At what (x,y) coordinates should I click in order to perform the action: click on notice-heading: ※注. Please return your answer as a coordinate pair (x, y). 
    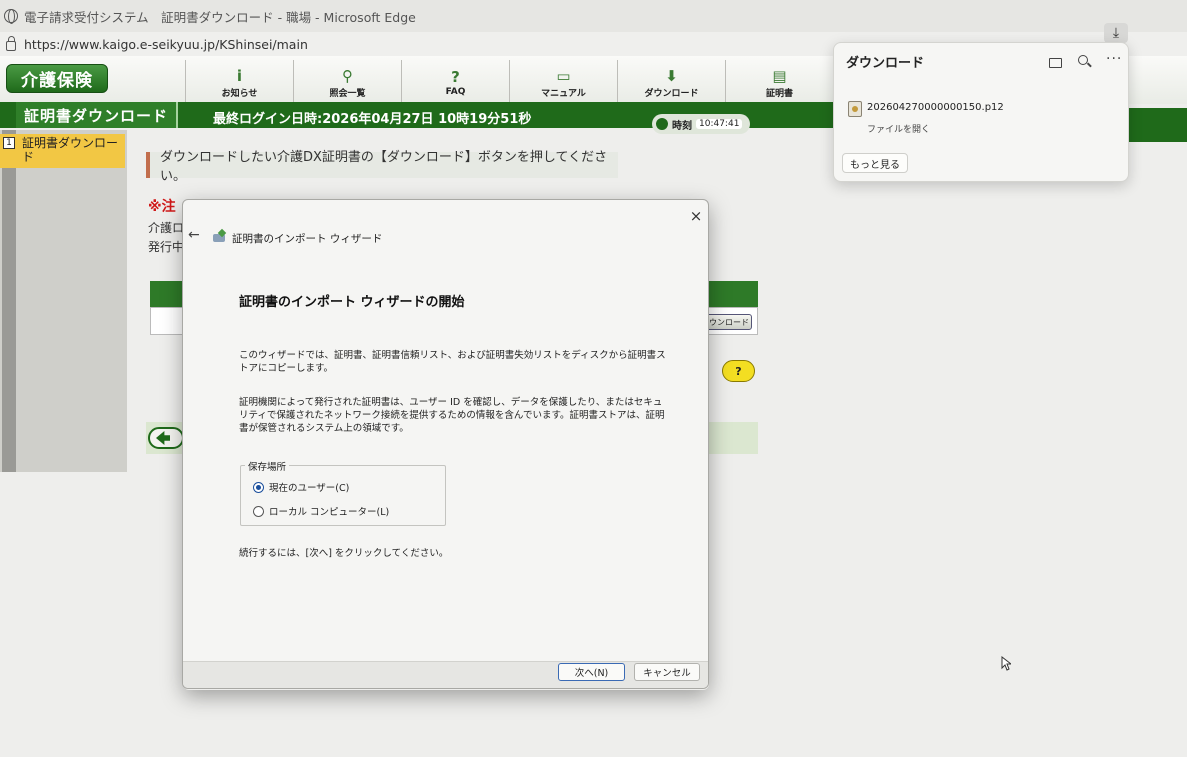
    Looking at the image, I should click on (162, 207).